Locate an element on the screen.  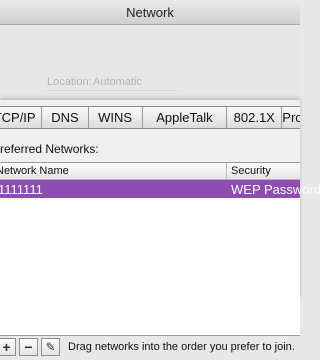
tab-8021x-label: 802.1X is located at coordinates (254, 117).